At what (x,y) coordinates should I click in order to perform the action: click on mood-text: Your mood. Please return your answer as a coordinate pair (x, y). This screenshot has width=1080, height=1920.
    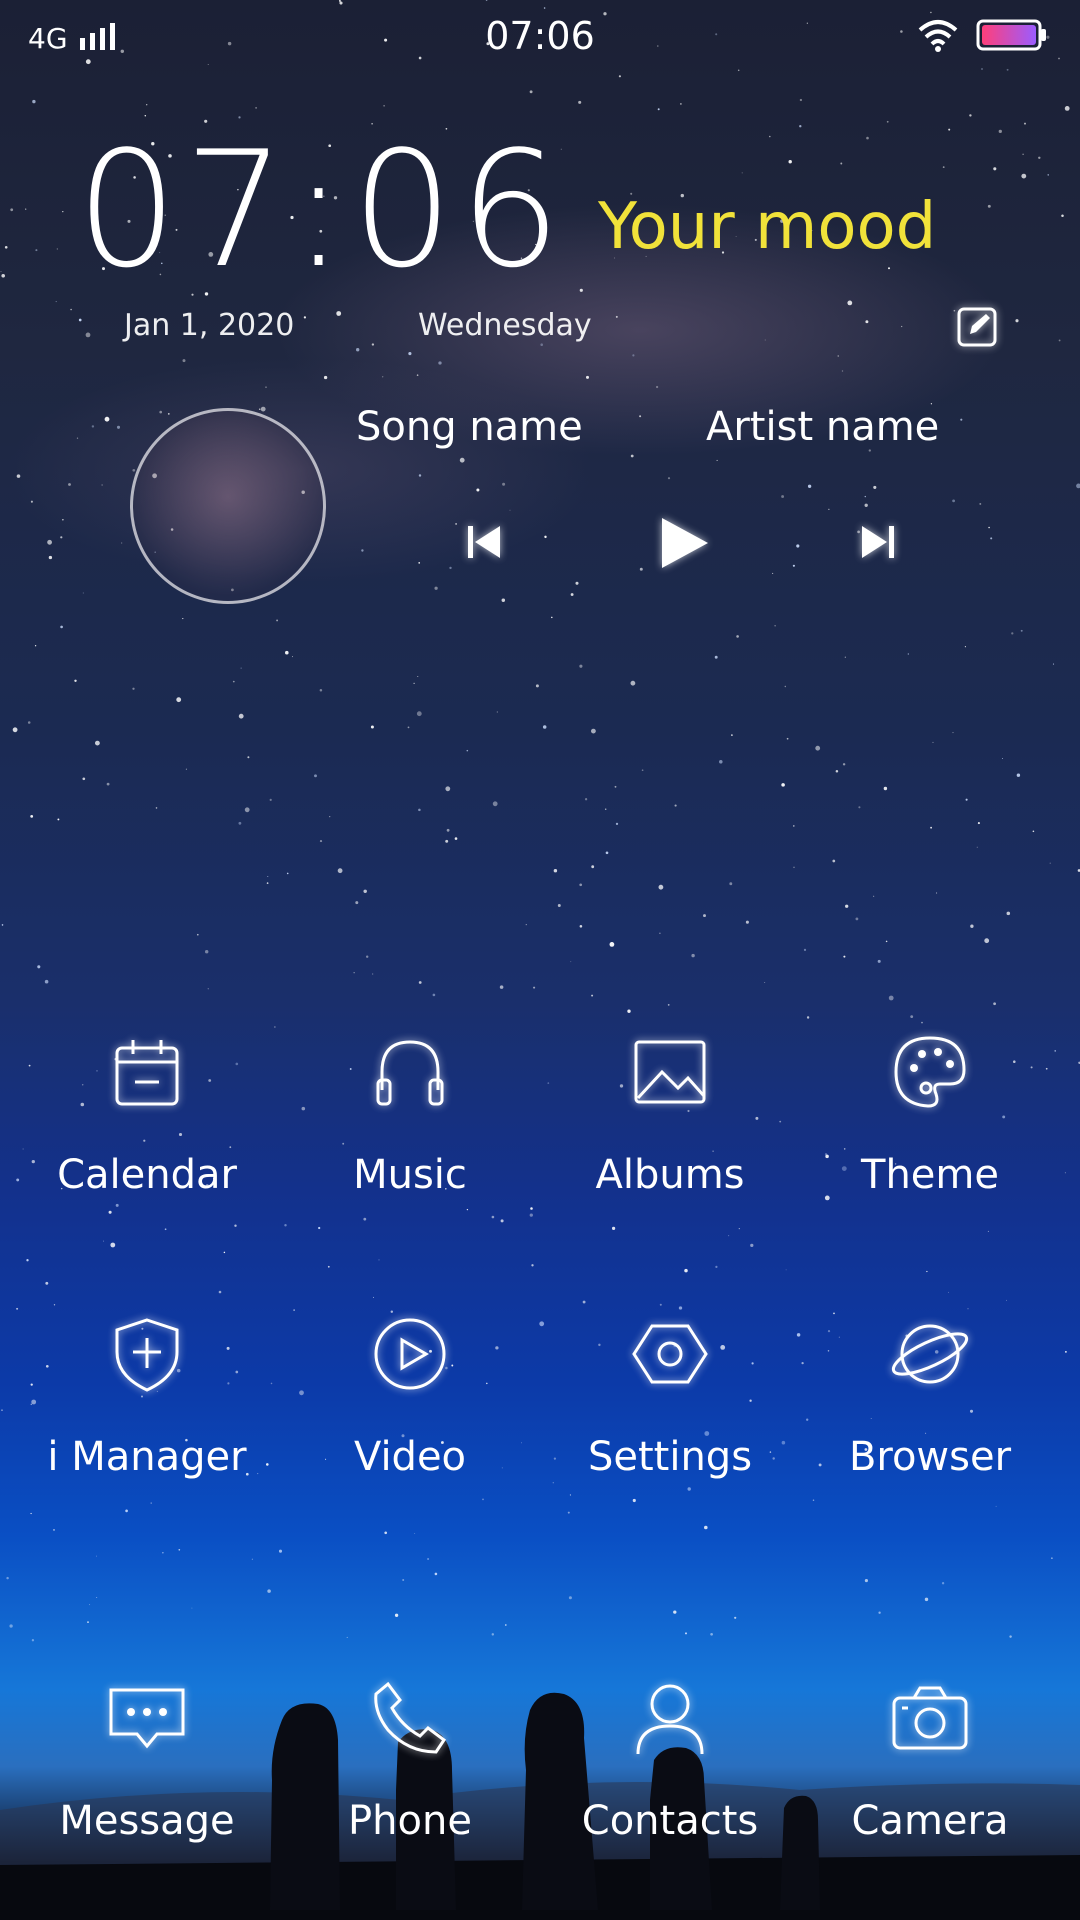
    Looking at the image, I should click on (767, 227).